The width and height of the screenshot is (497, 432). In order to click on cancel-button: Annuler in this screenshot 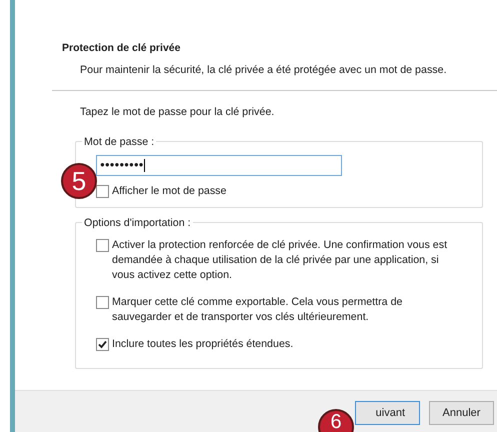, I will do `click(461, 413)`.